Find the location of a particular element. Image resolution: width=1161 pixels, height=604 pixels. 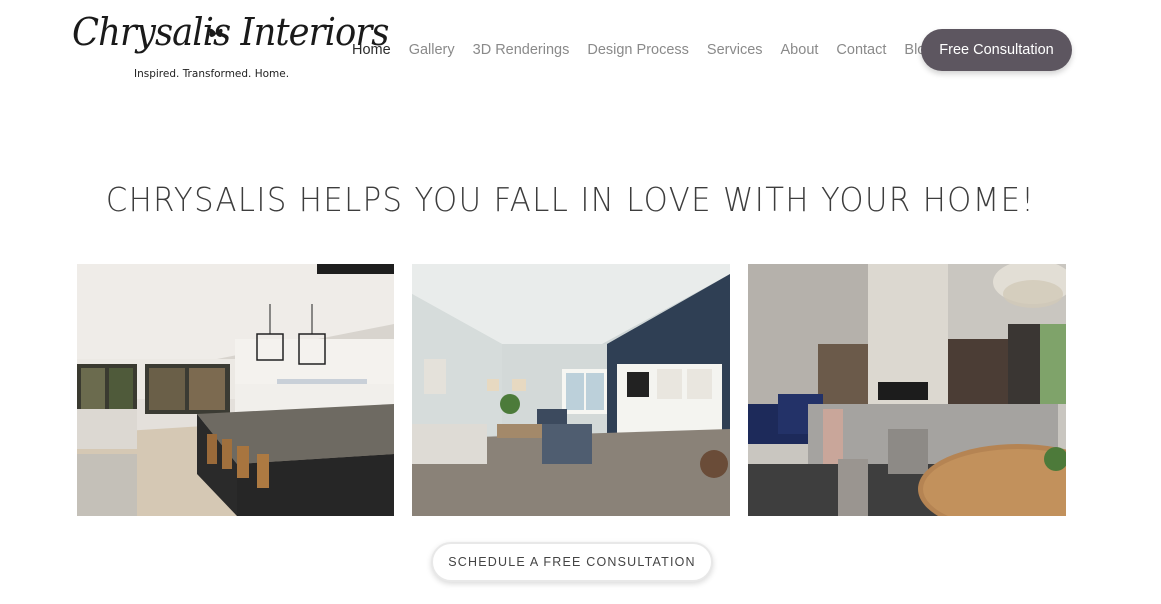

gallery-image-great-room is located at coordinates (907, 390).